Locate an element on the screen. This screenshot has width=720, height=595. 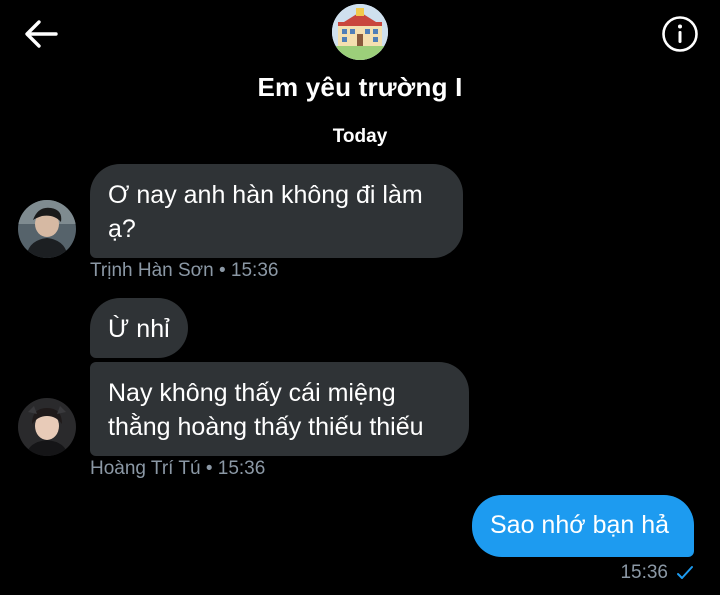
back-arrow-icon is located at coordinates (41, 34).